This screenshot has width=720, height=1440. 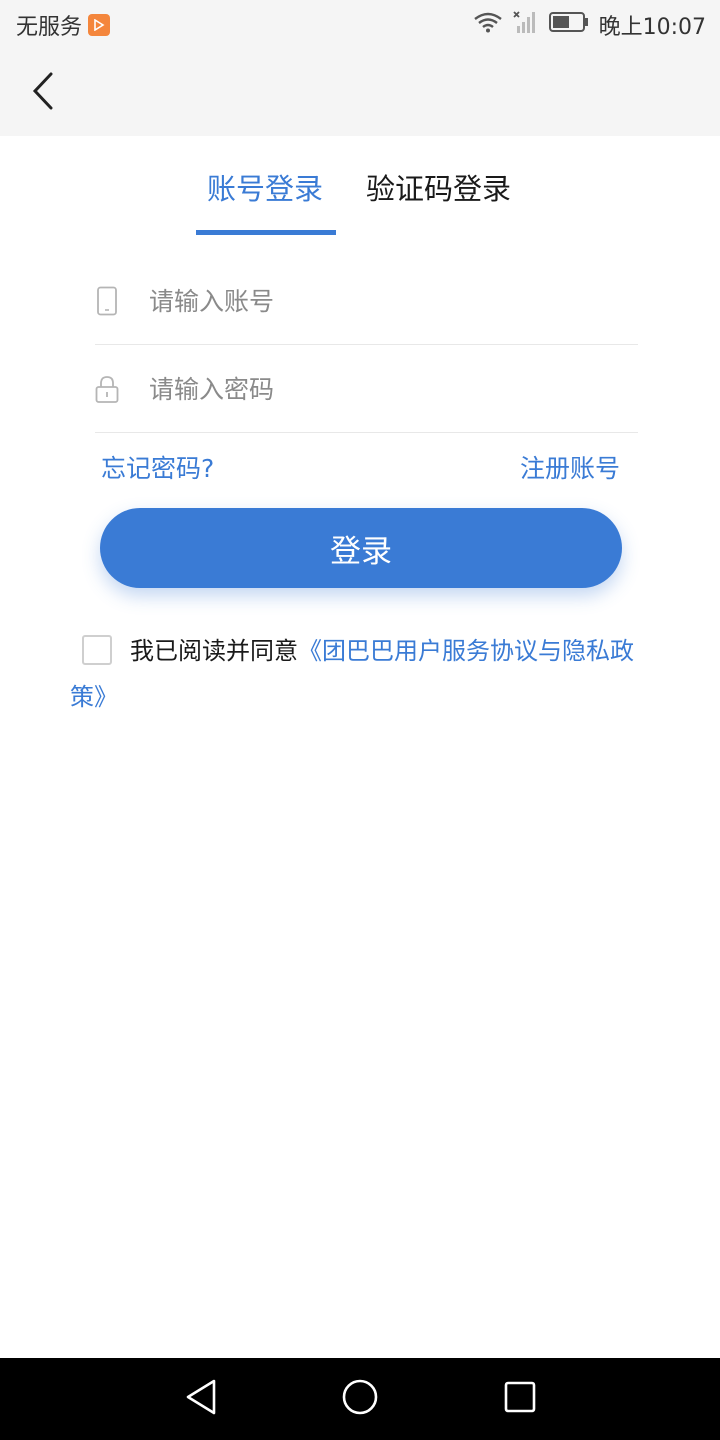 I want to click on register-link: 注册账号, so click(x=570, y=467).